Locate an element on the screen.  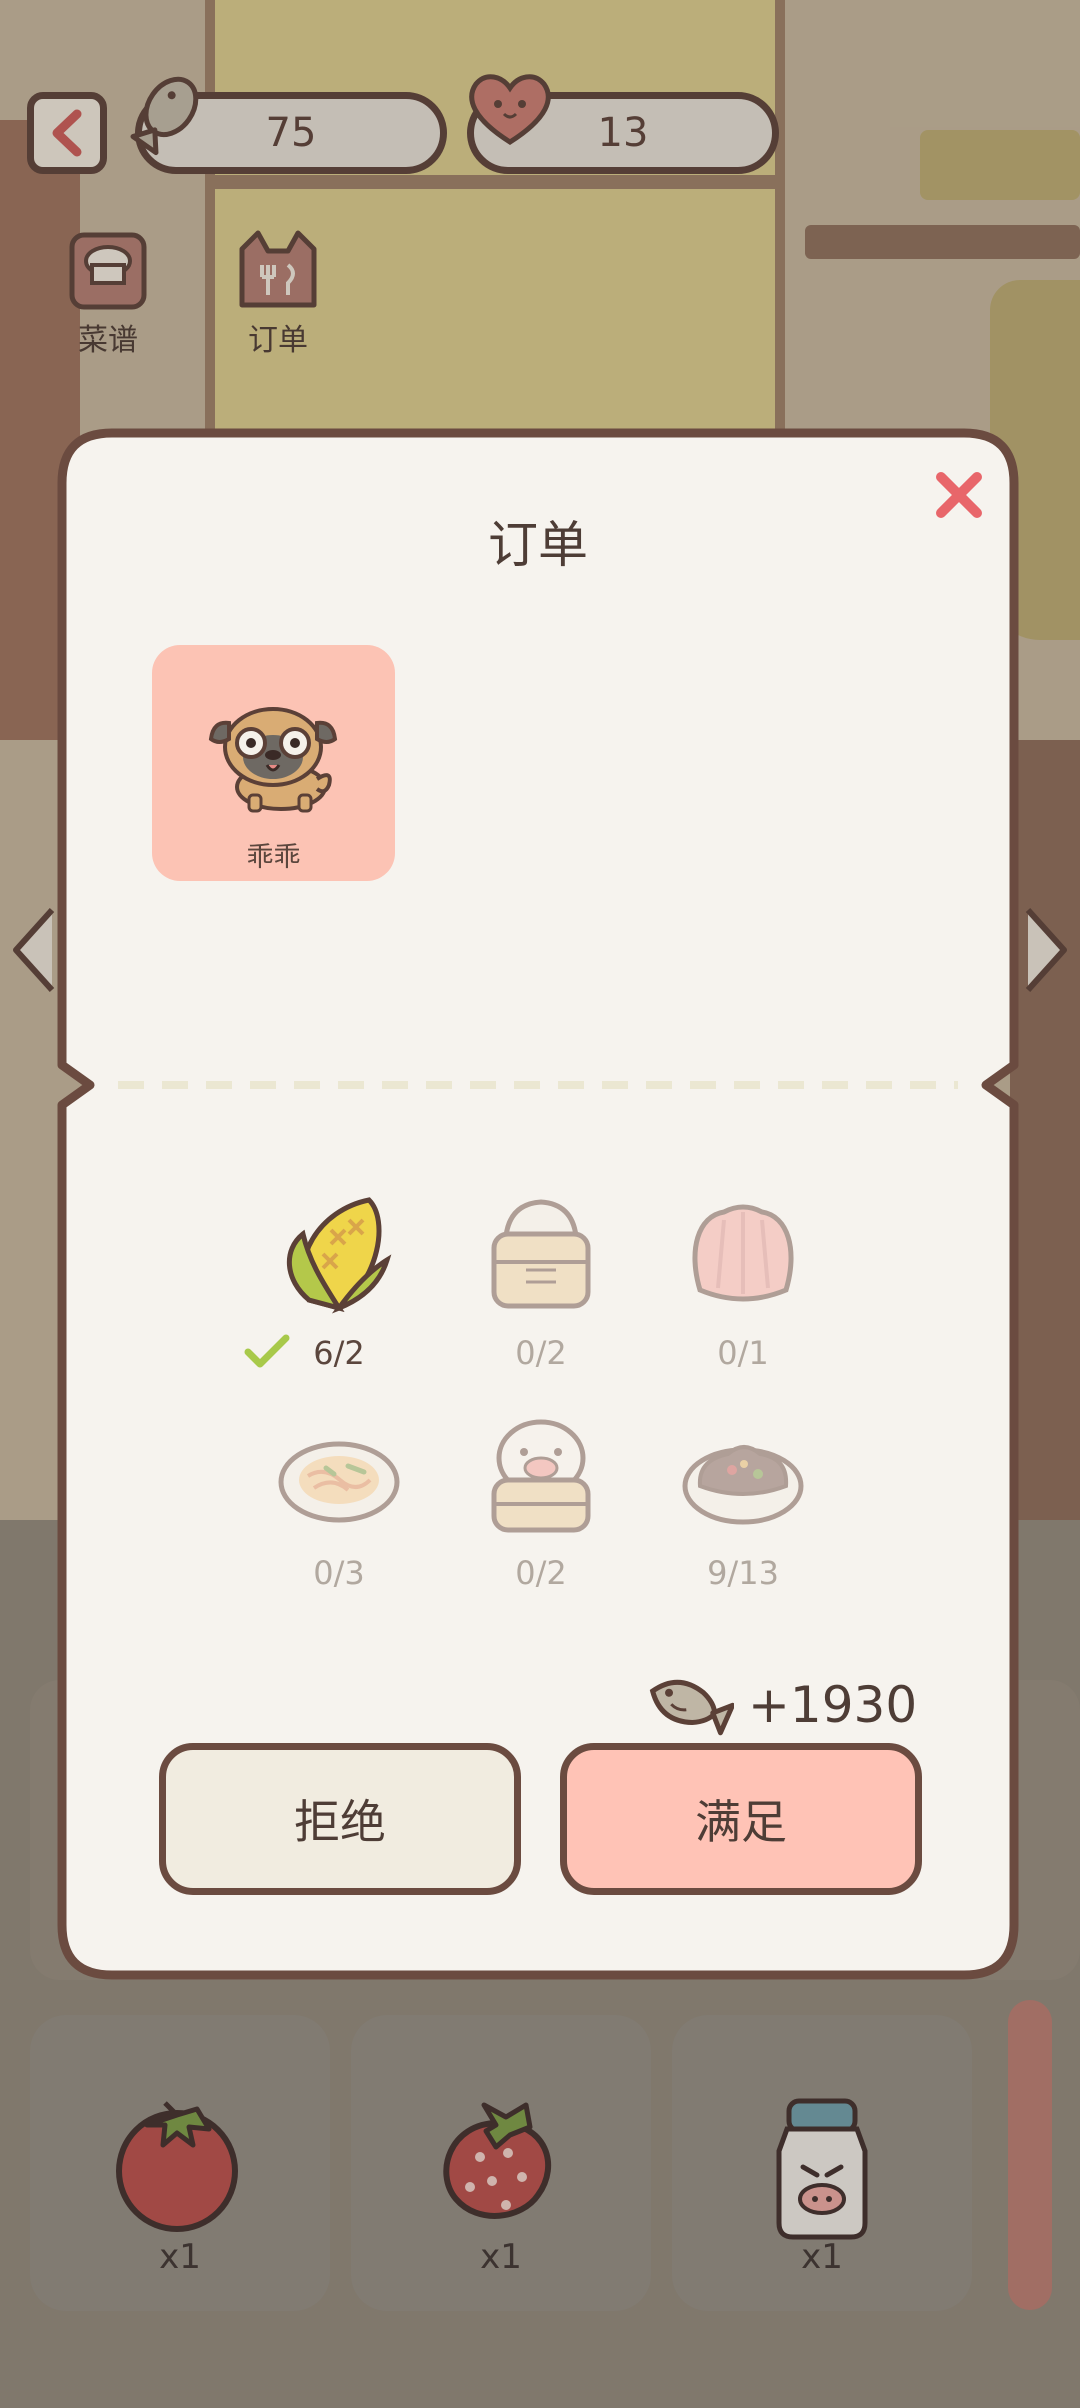
dish-item: 0/1 is located at coordinates (743, 1281).